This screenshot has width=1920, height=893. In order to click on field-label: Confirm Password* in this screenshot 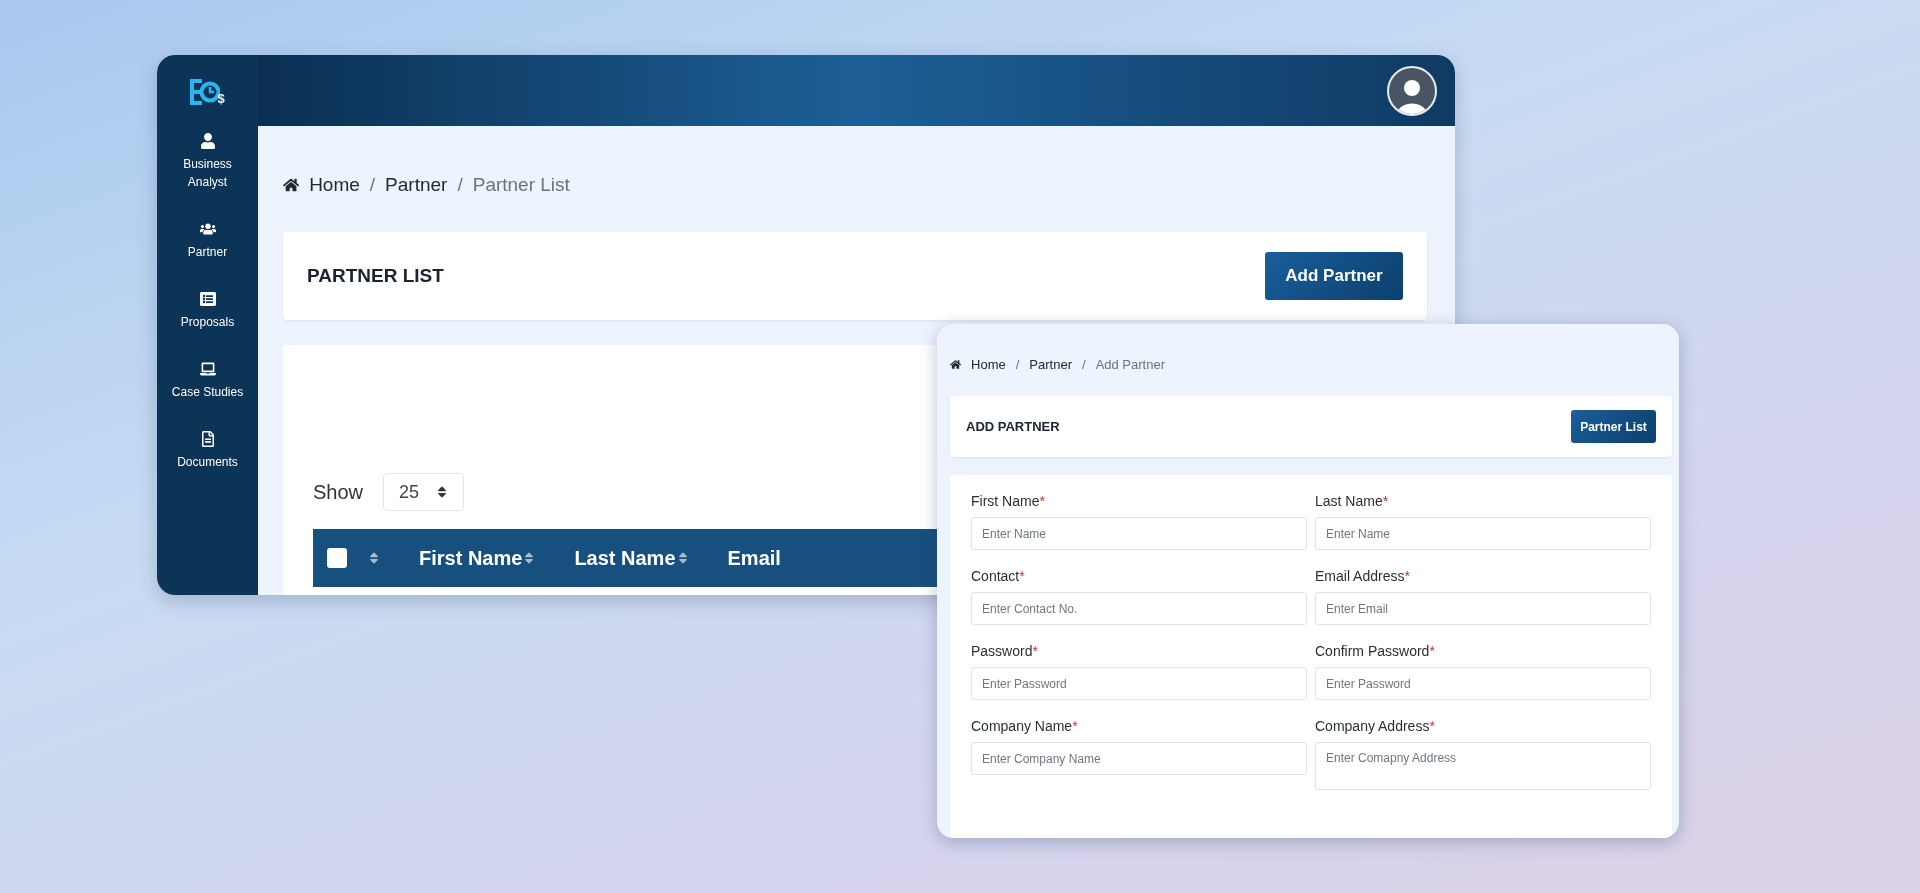, I will do `click(1375, 651)`.